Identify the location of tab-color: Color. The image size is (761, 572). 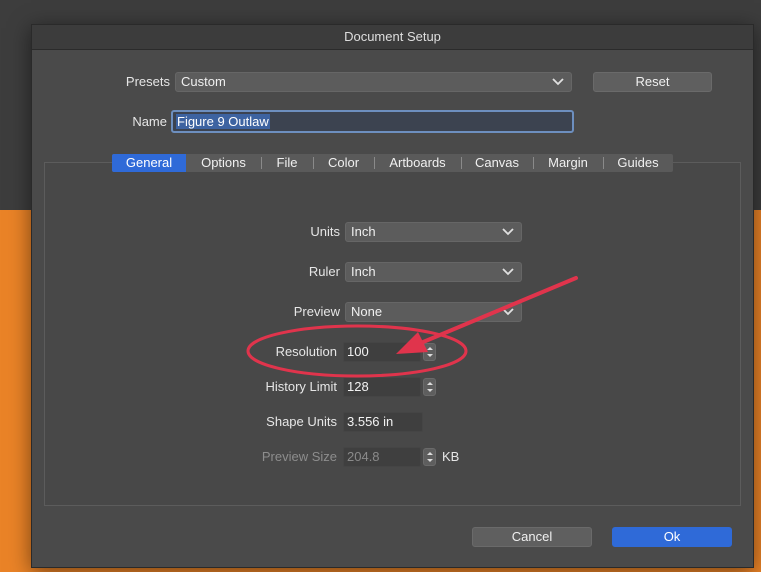
(343, 163).